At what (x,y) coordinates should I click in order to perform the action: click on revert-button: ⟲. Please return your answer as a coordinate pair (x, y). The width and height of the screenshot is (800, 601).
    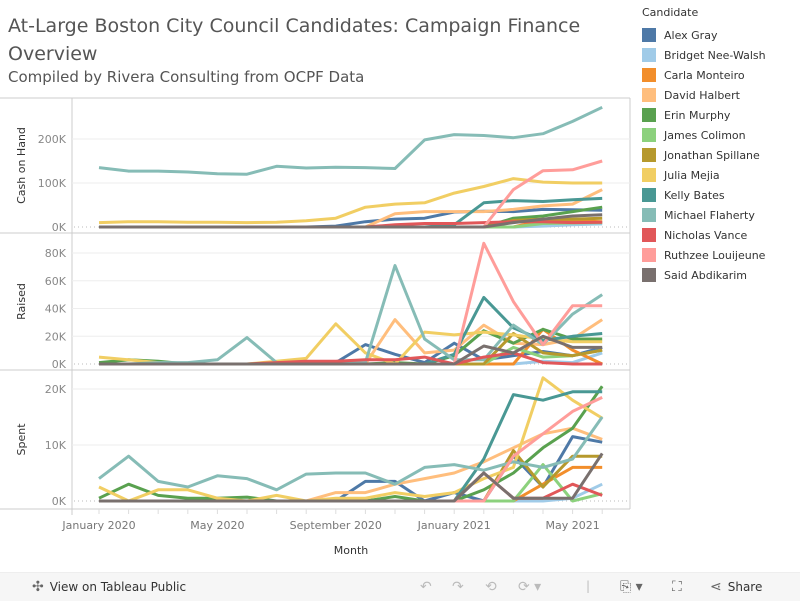
    Looking at the image, I should click on (491, 587).